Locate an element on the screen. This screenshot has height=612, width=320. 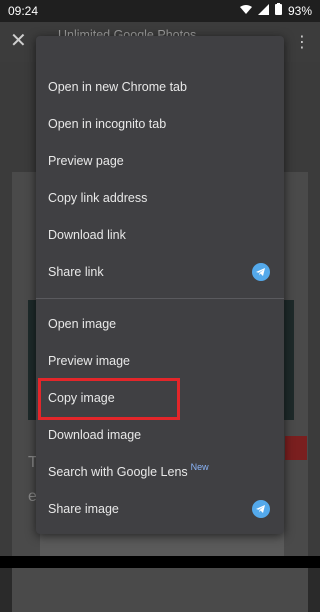
menu-item-copy-link: Copy link address is located at coordinates (160, 198).